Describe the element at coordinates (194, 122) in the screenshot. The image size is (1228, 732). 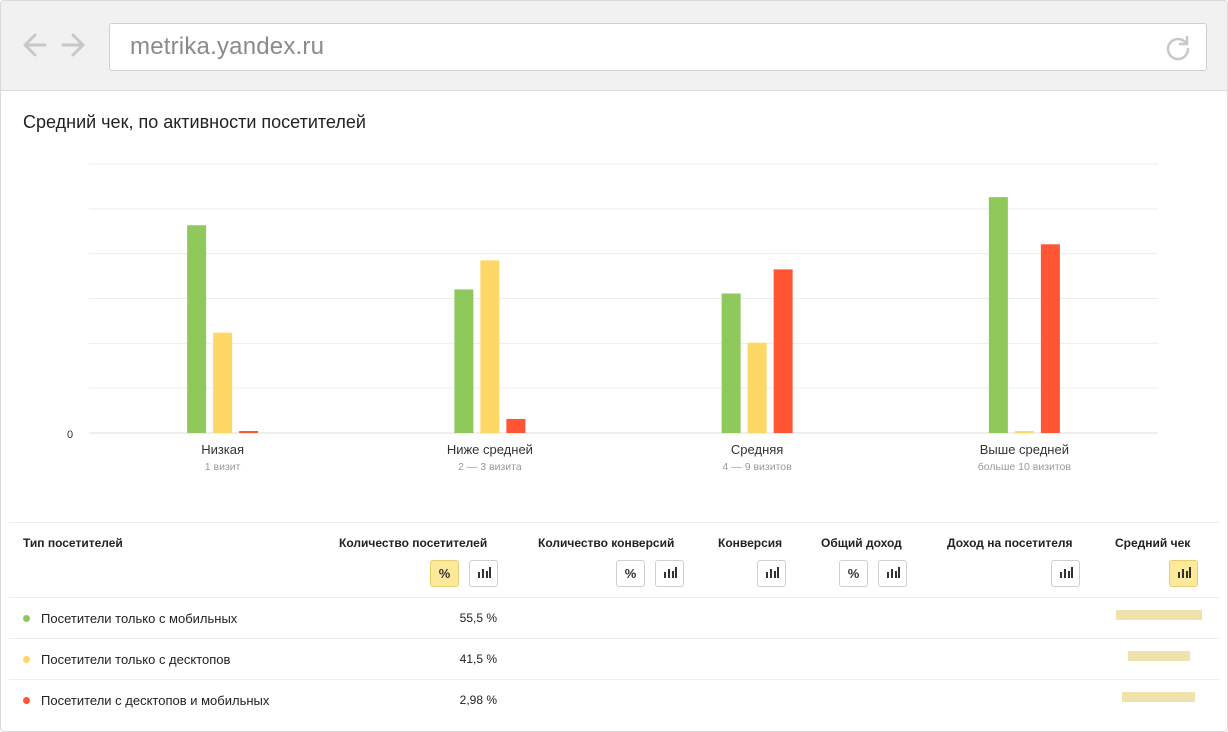
I see `chart-title: Средний чек, по активности посетителей` at that location.